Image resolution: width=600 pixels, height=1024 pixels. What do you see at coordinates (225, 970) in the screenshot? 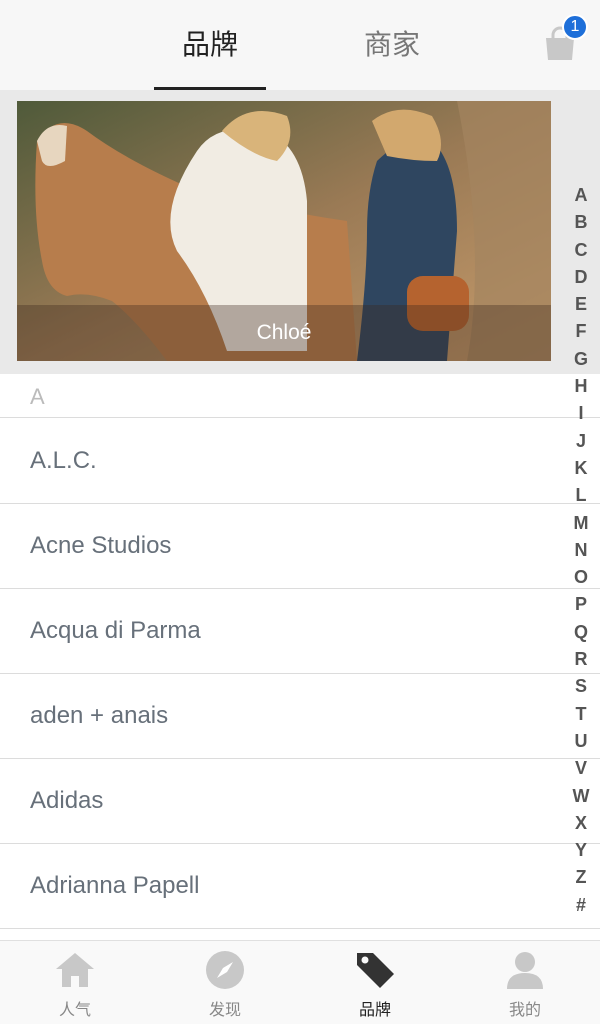
I see `compass-icon` at bounding box center [225, 970].